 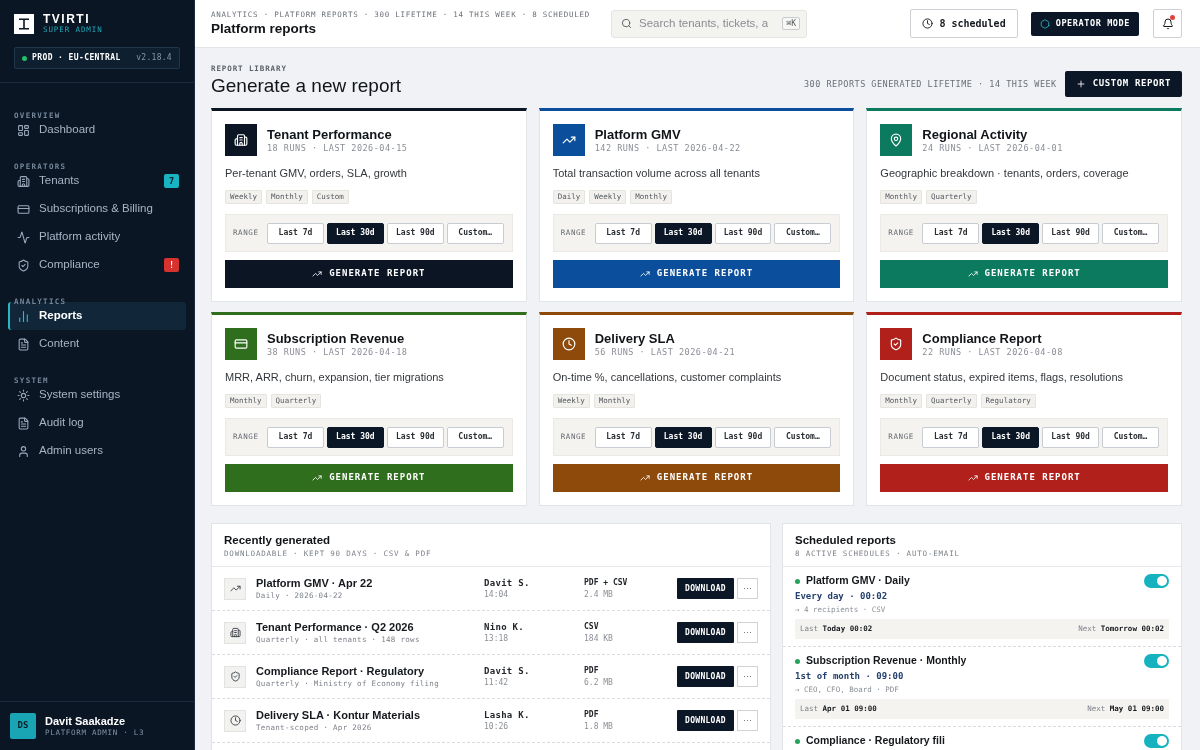 I want to click on report-title: Subscription Revenue, so click(x=336, y=338).